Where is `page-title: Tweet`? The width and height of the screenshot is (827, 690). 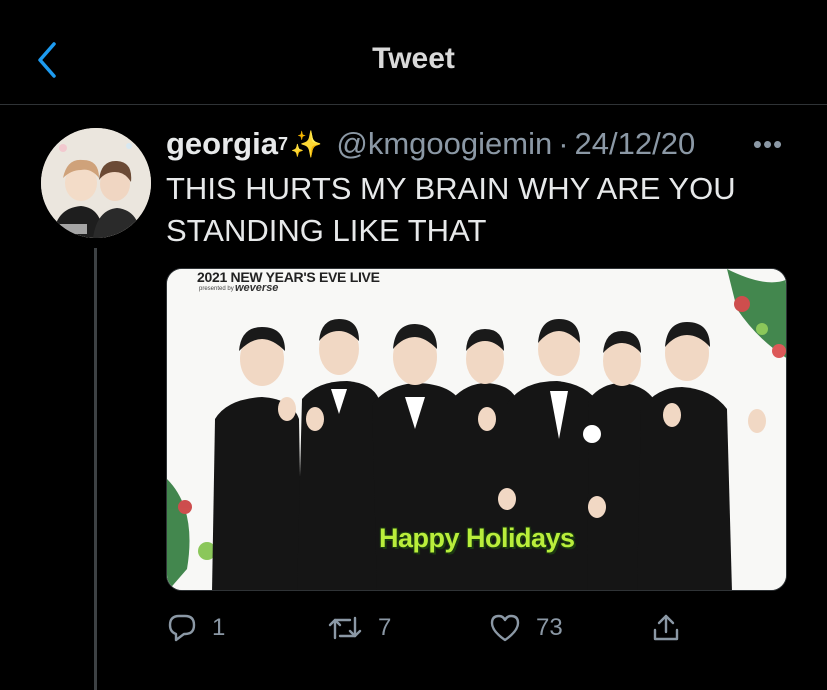
page-title: Tweet is located at coordinates (413, 58).